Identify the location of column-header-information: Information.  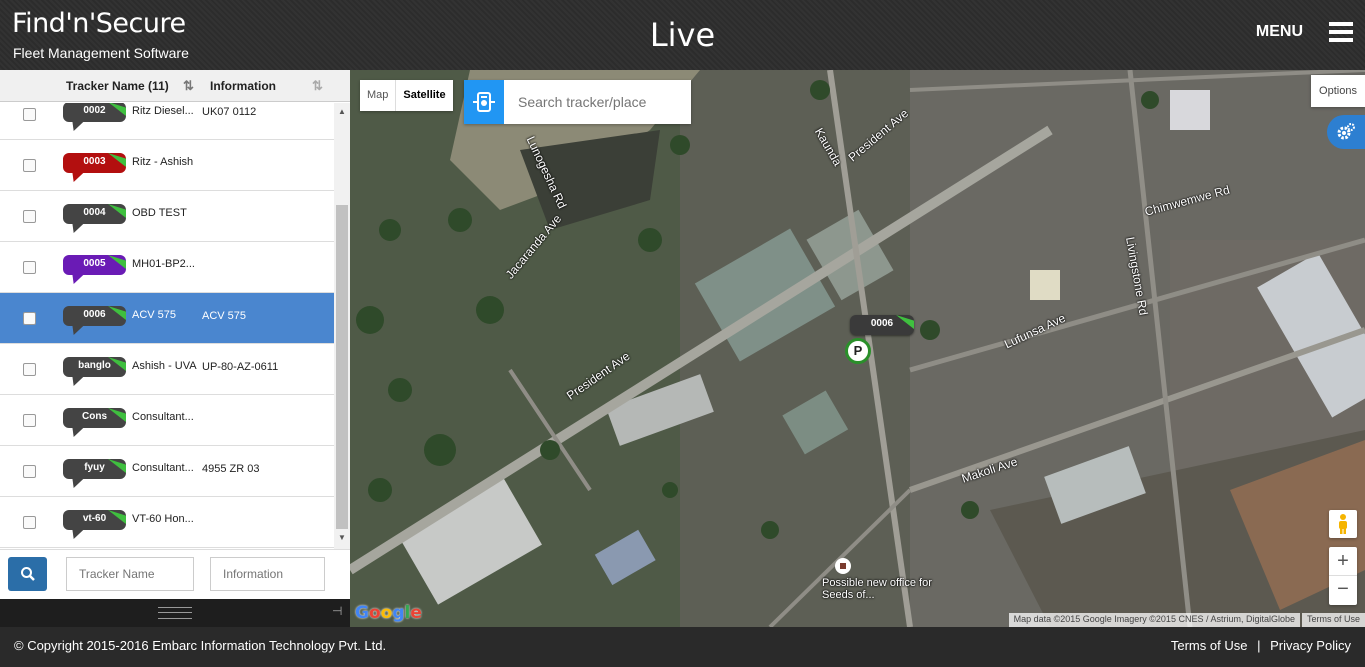
(243, 86).